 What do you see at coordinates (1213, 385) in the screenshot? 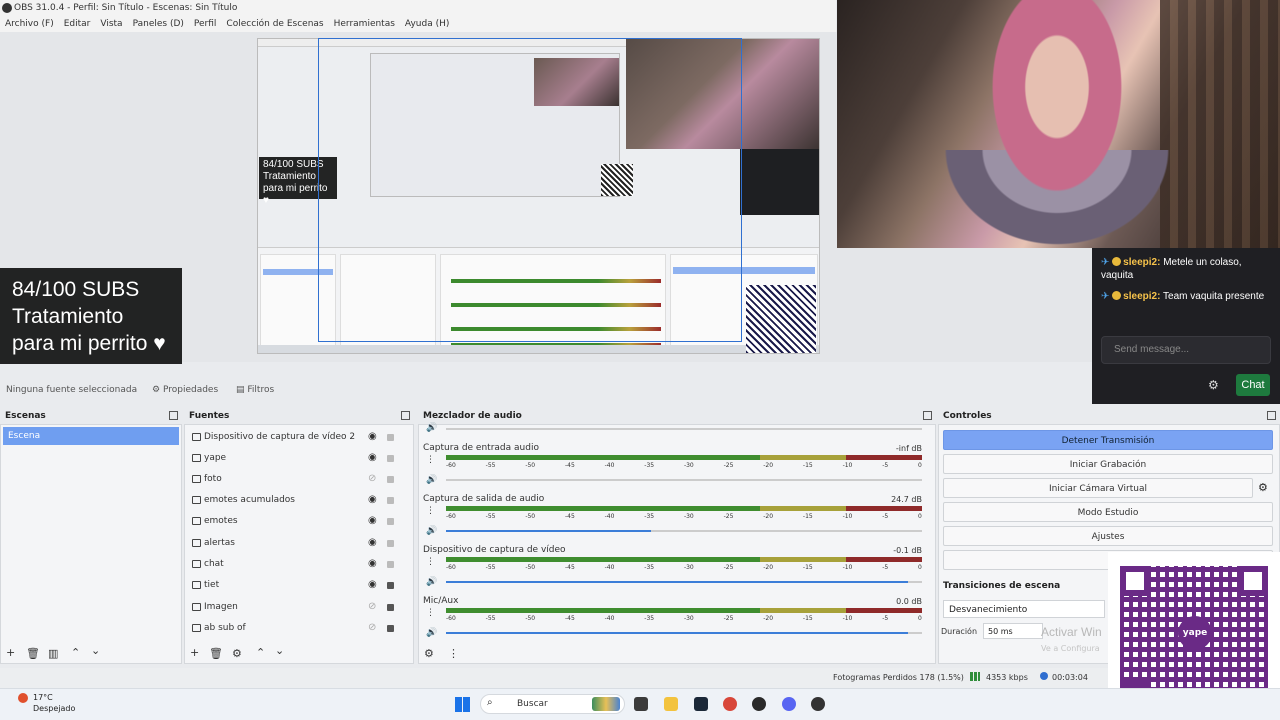
I see `chat-settings-gear-icon: ⚙` at bounding box center [1213, 385].